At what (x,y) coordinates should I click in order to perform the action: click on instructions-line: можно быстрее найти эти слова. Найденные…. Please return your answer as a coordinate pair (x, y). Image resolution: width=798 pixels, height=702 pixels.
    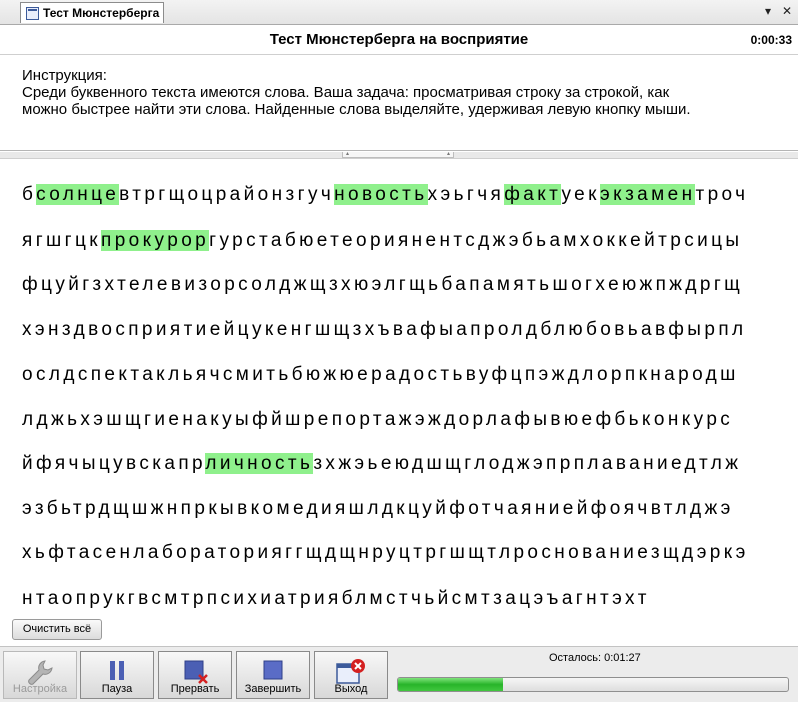
    Looking at the image, I should click on (356, 109).